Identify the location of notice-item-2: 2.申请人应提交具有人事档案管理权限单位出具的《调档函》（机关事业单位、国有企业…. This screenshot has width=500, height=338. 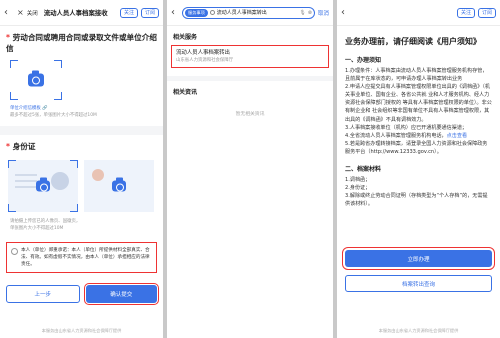
(418, 103).